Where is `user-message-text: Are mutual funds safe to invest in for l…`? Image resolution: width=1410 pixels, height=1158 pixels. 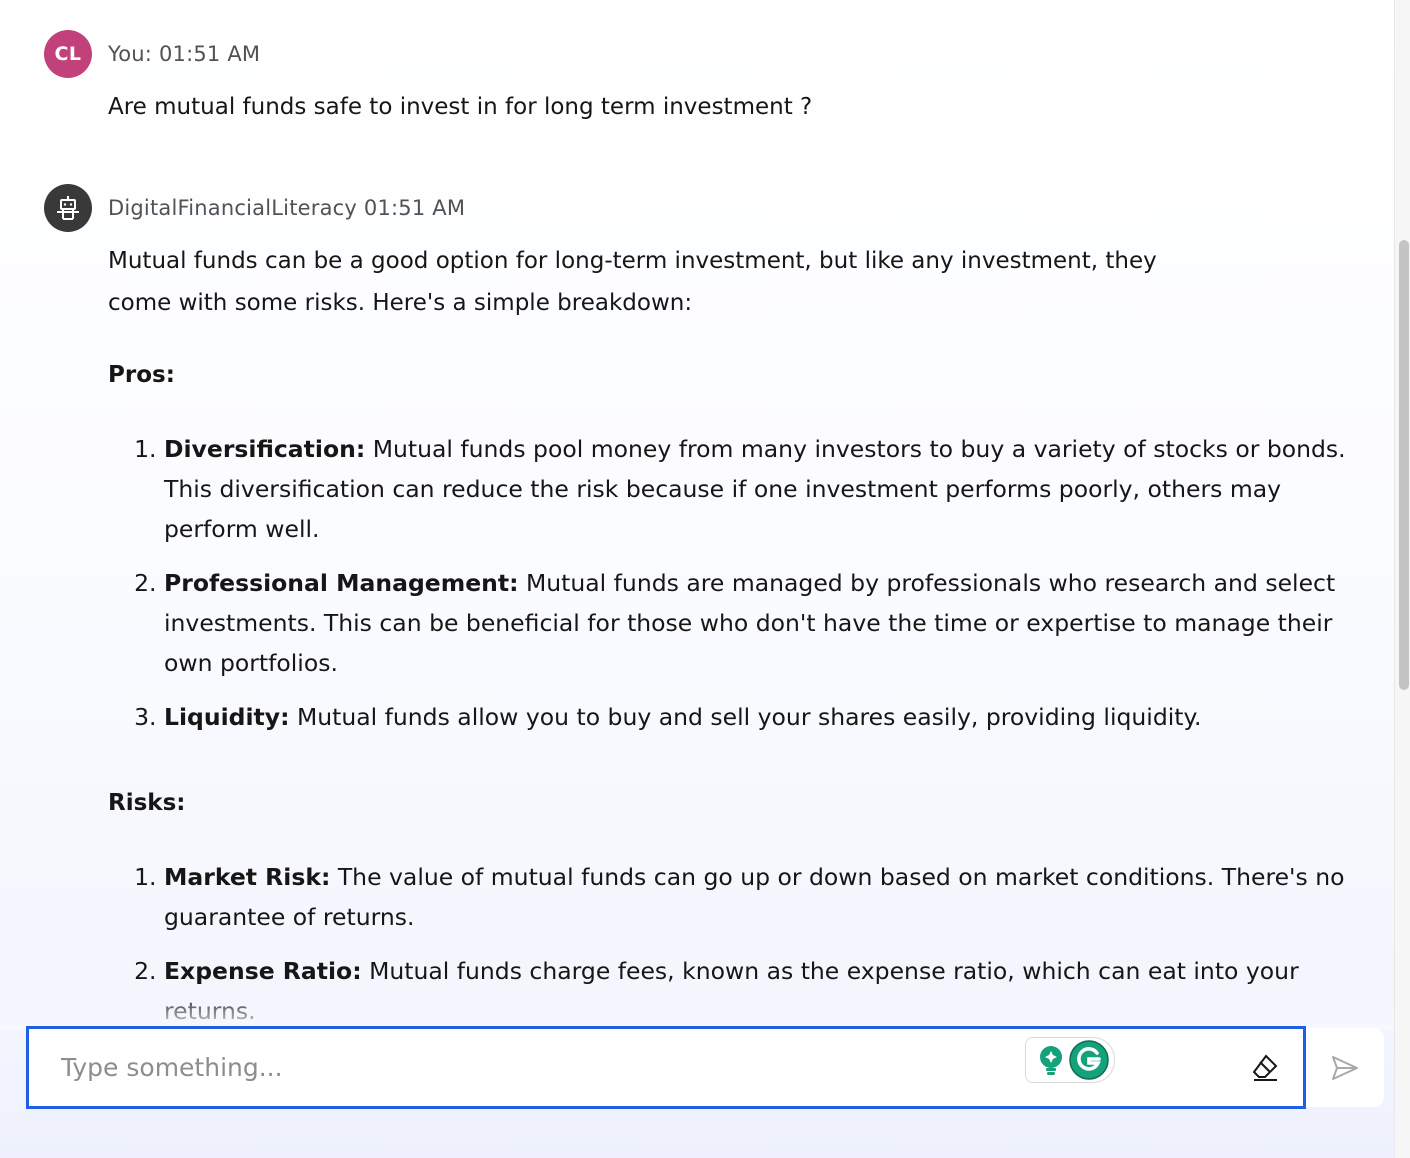
user-message-text: Are mutual funds safe to invest in for l… is located at coordinates (460, 107).